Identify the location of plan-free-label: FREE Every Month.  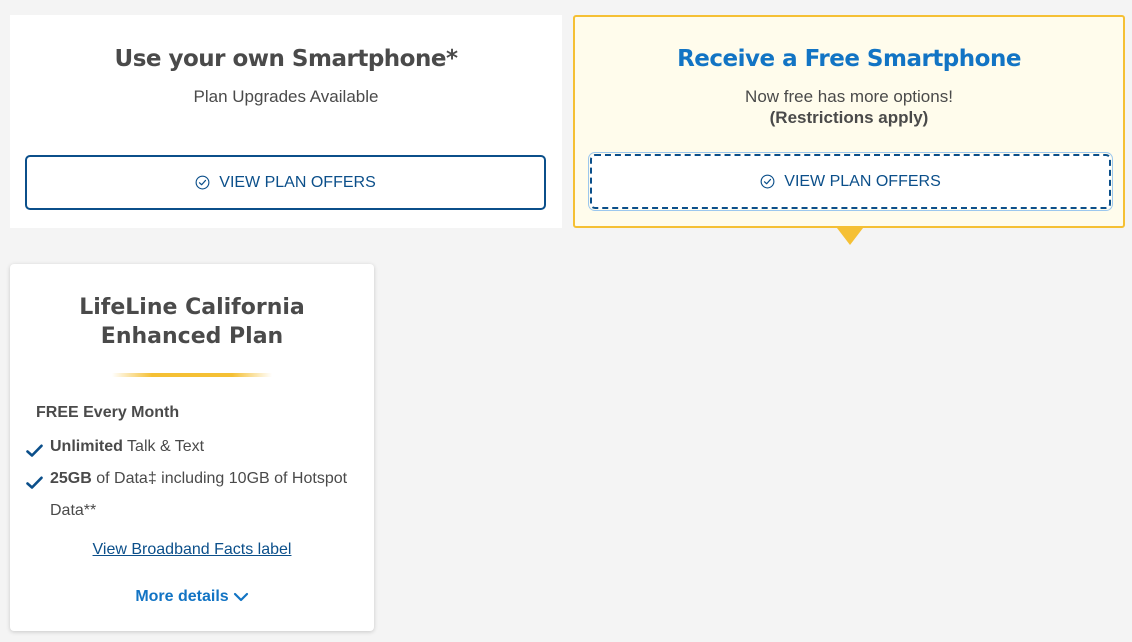
(108, 412).